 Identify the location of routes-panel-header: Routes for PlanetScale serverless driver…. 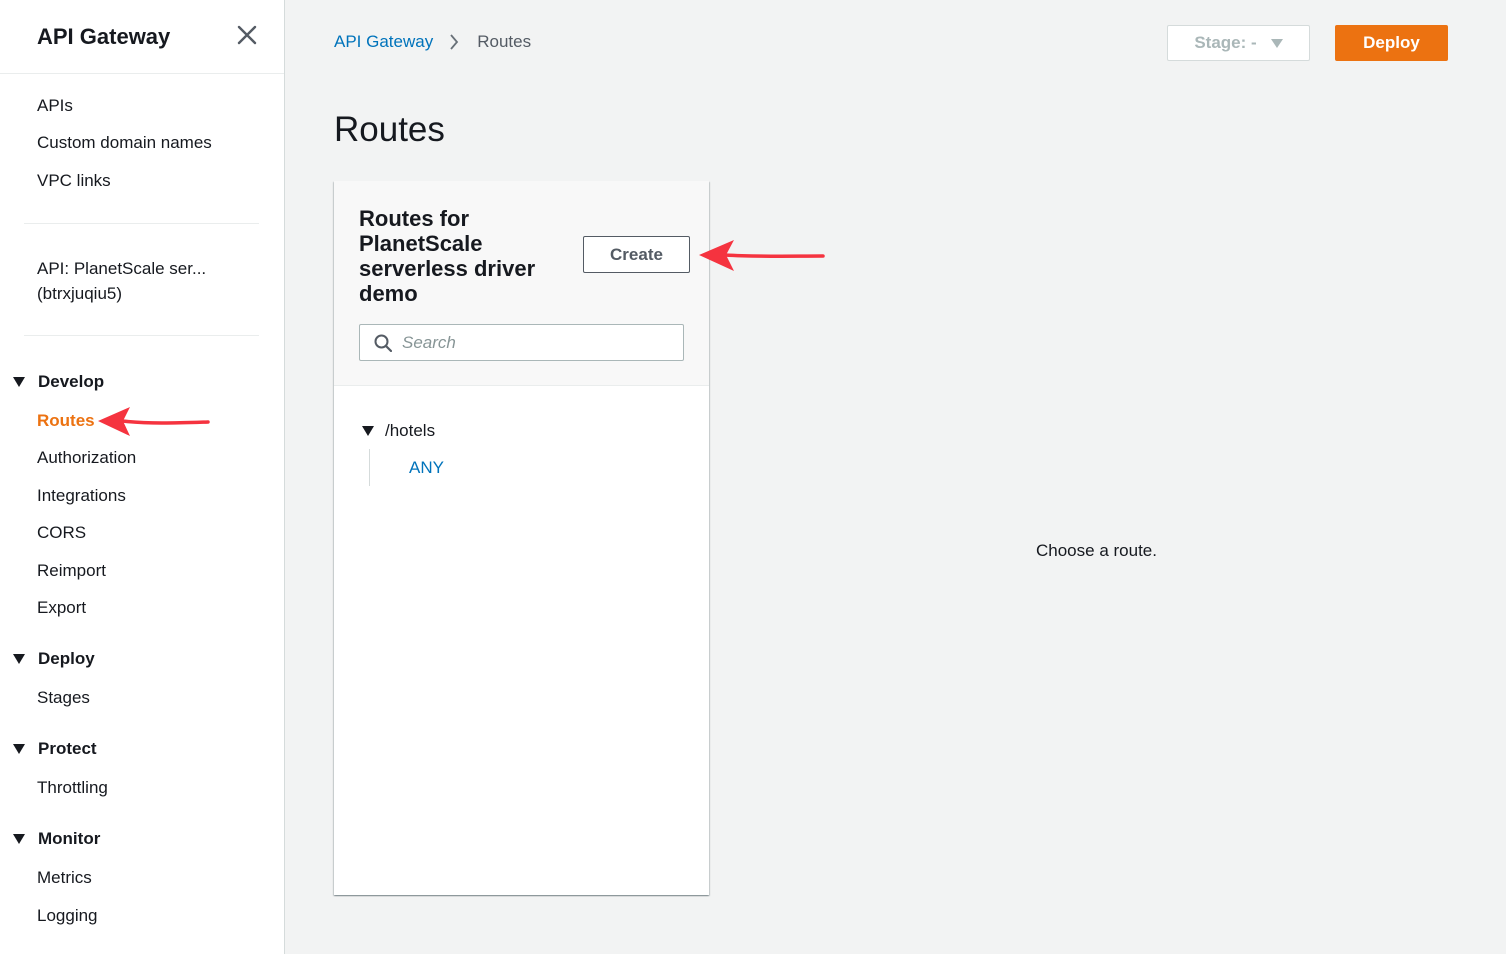
(521, 283).